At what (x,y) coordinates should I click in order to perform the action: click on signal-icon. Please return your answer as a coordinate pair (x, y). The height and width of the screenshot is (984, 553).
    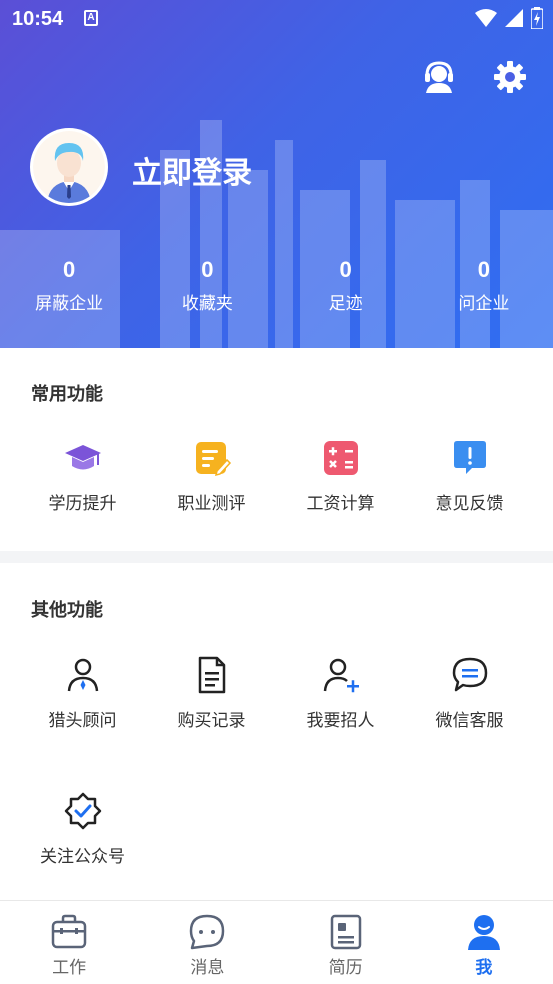
    Looking at the image, I should click on (514, 18).